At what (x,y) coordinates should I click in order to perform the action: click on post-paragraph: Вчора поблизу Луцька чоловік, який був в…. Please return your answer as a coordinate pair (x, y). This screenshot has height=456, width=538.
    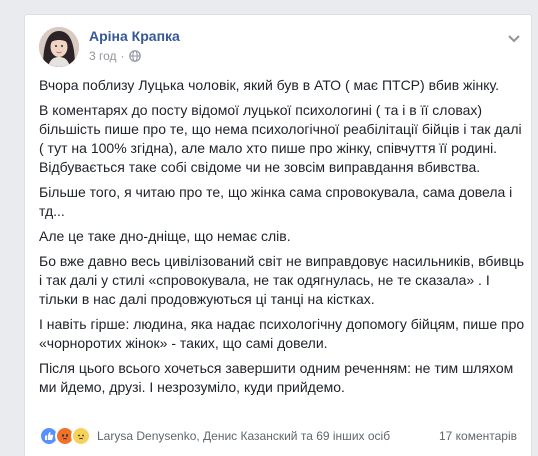
    Looking at the image, I should click on (269, 85).